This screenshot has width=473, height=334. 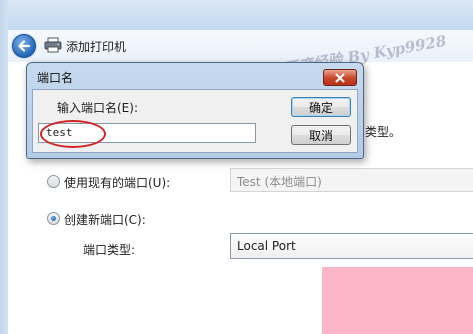 I want to click on port-type-value: Local Port, so click(x=266, y=246).